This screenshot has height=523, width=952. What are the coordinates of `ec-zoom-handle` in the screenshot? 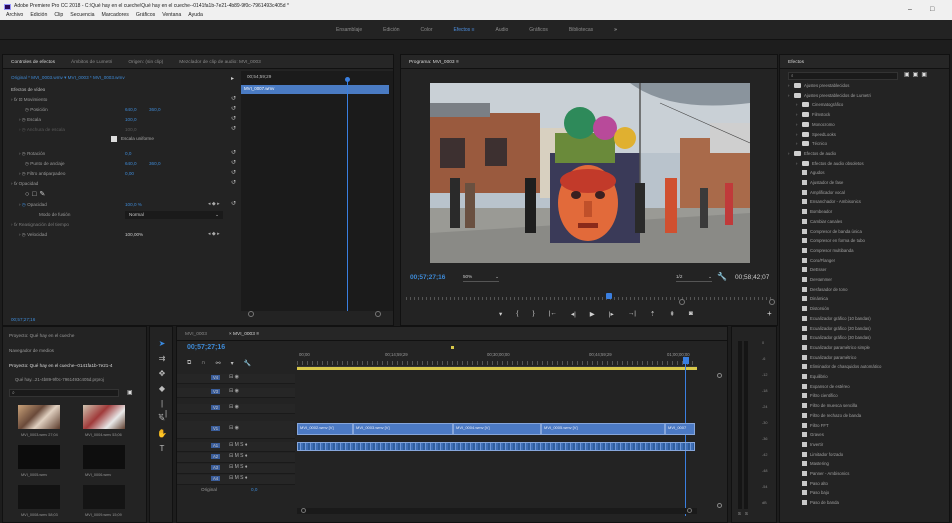 It's located at (251, 314).